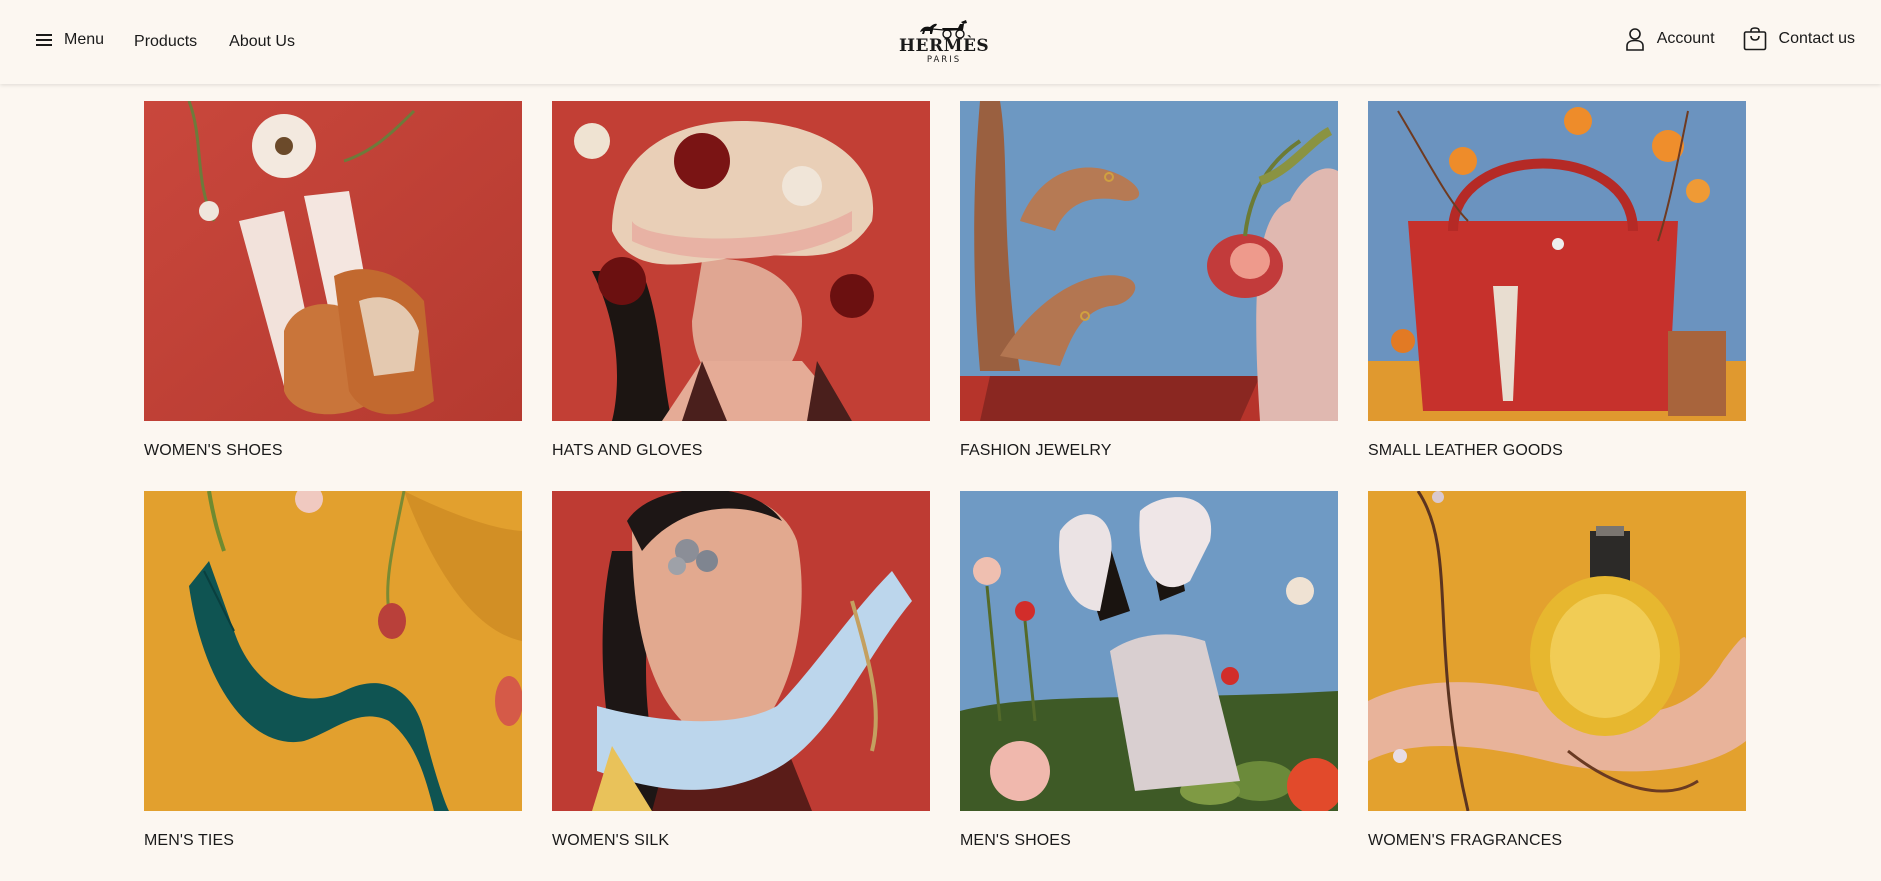  I want to click on shopping-bag-icon, so click(1754, 39).